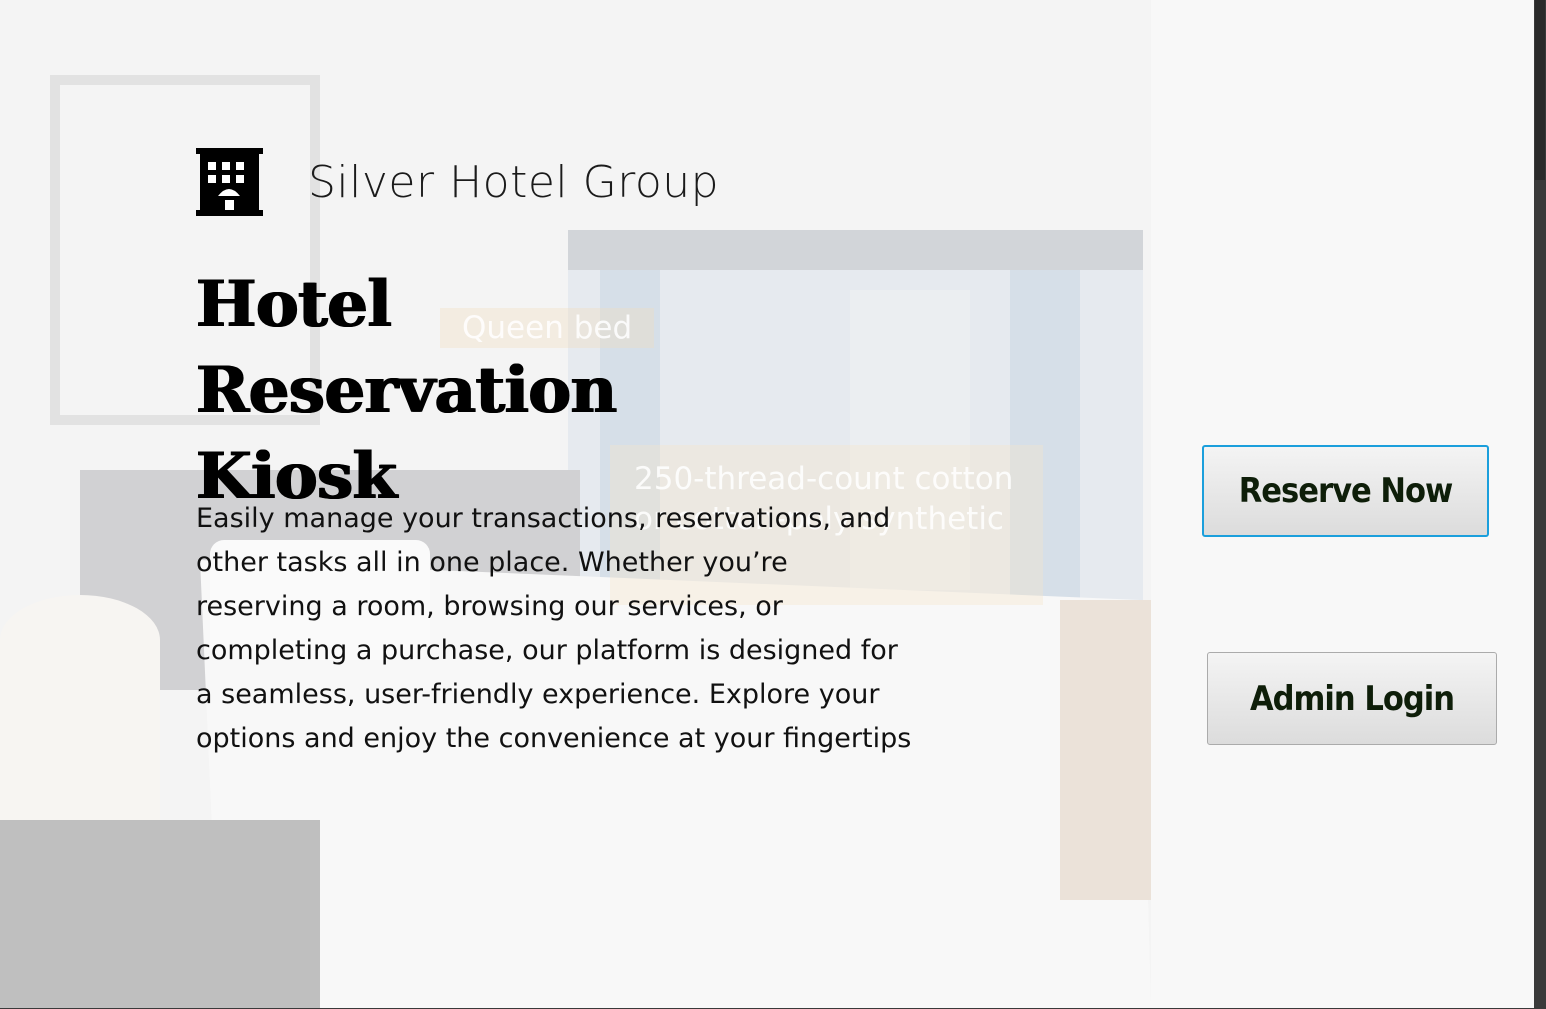 This screenshot has width=1546, height=1009. Describe the element at coordinates (1540, 90) in the screenshot. I see `scrollbar-thumb` at that location.